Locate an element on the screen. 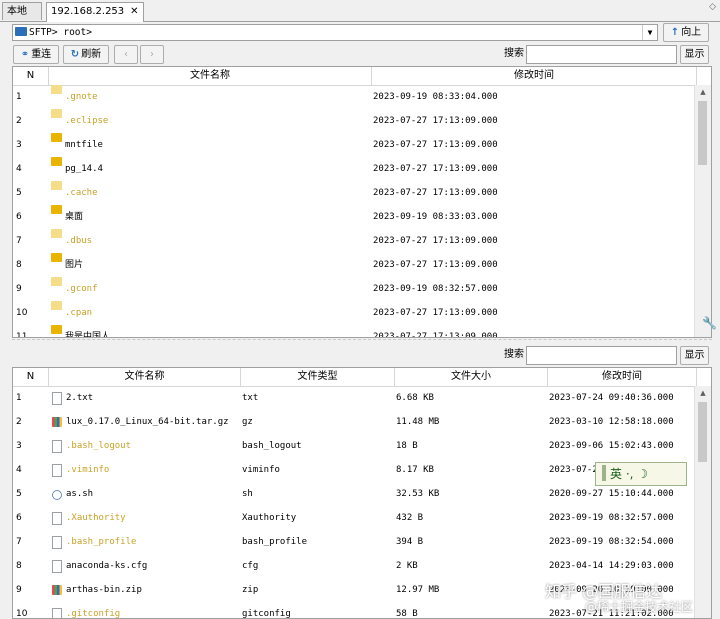  file-name: .bash_profile is located at coordinates (101, 542).